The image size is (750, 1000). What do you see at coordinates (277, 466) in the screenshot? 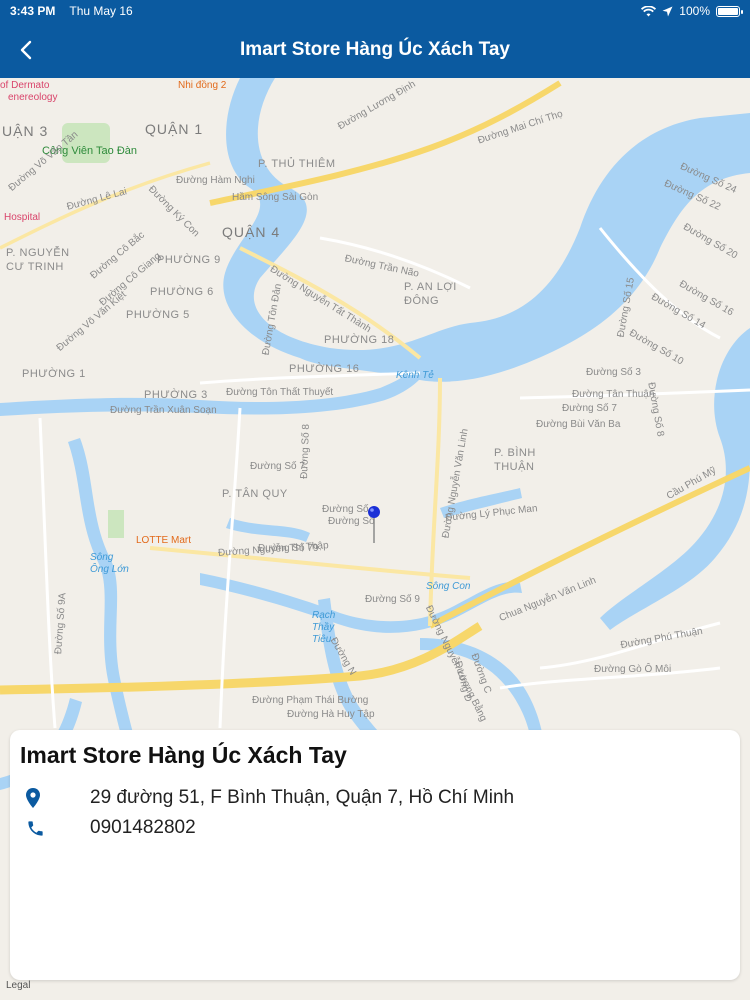
I see `map-label-duong-so-7: Đường Số 7` at bounding box center [277, 466].